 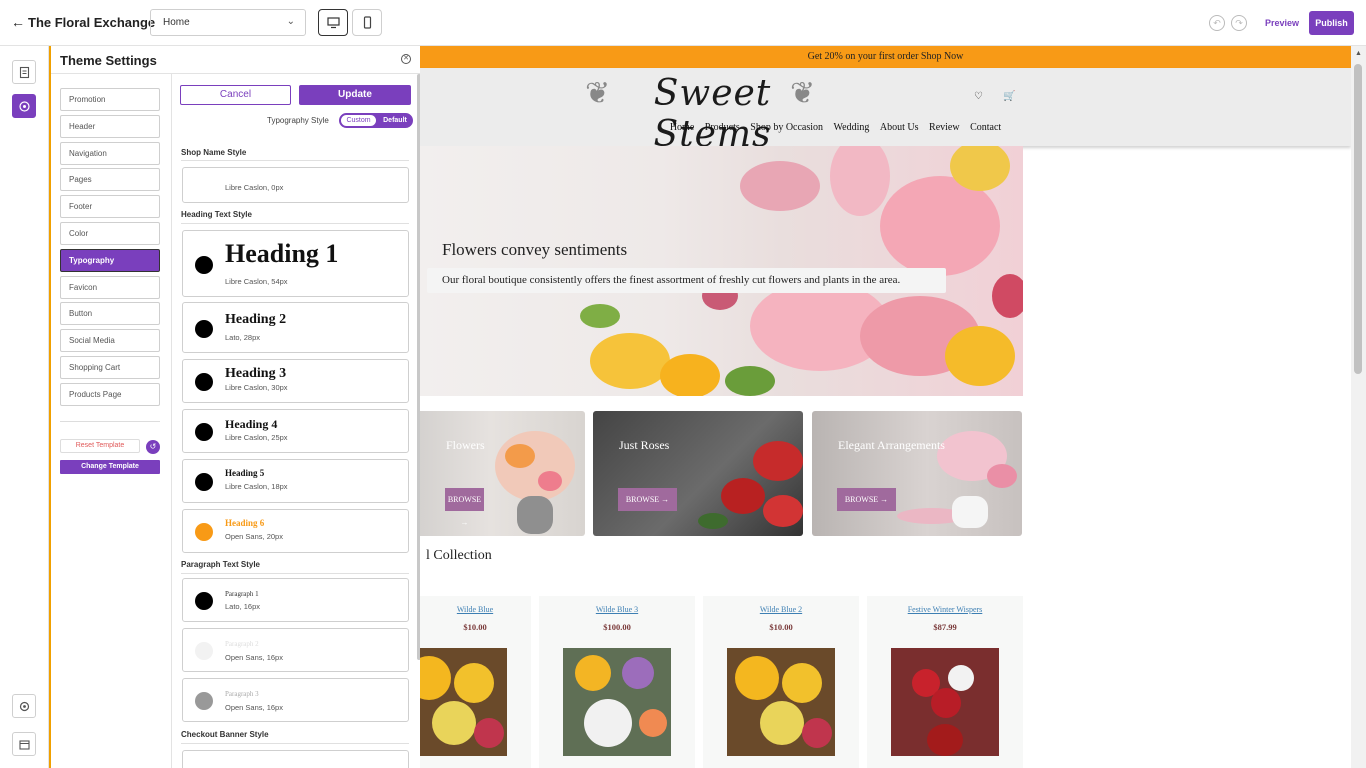 What do you see at coordinates (110, 126) in the screenshot?
I see `menu-item-header: Header` at bounding box center [110, 126].